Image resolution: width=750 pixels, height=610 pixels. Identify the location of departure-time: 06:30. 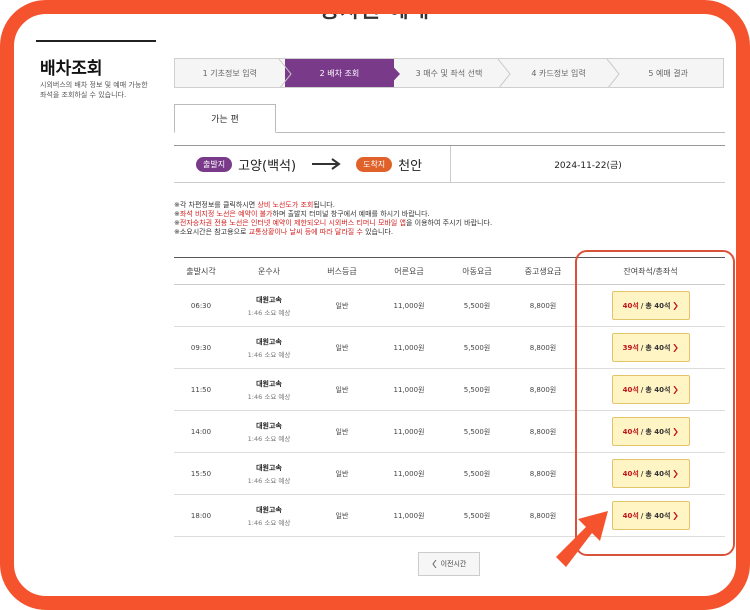
(201, 305).